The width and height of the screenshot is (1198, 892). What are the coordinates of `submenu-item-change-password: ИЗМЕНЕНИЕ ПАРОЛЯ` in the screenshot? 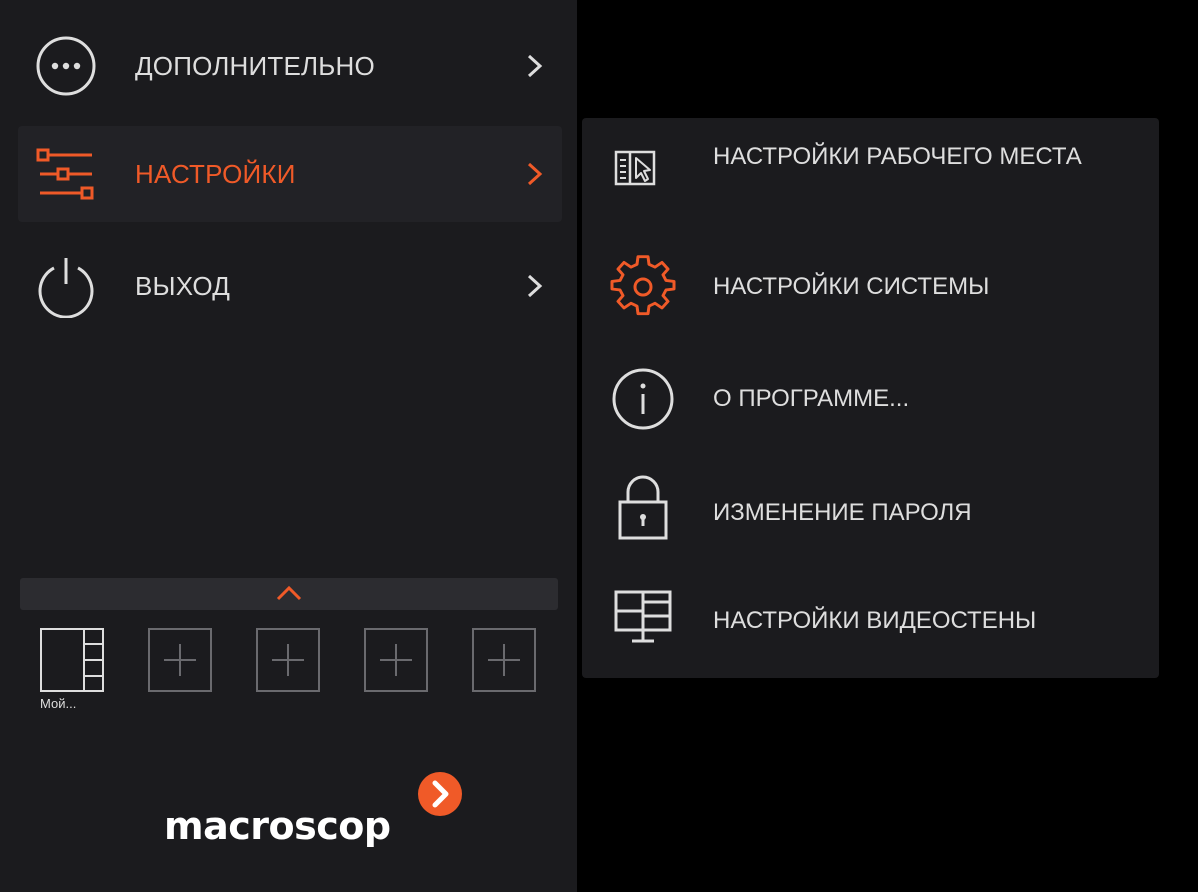 It's located at (870, 510).